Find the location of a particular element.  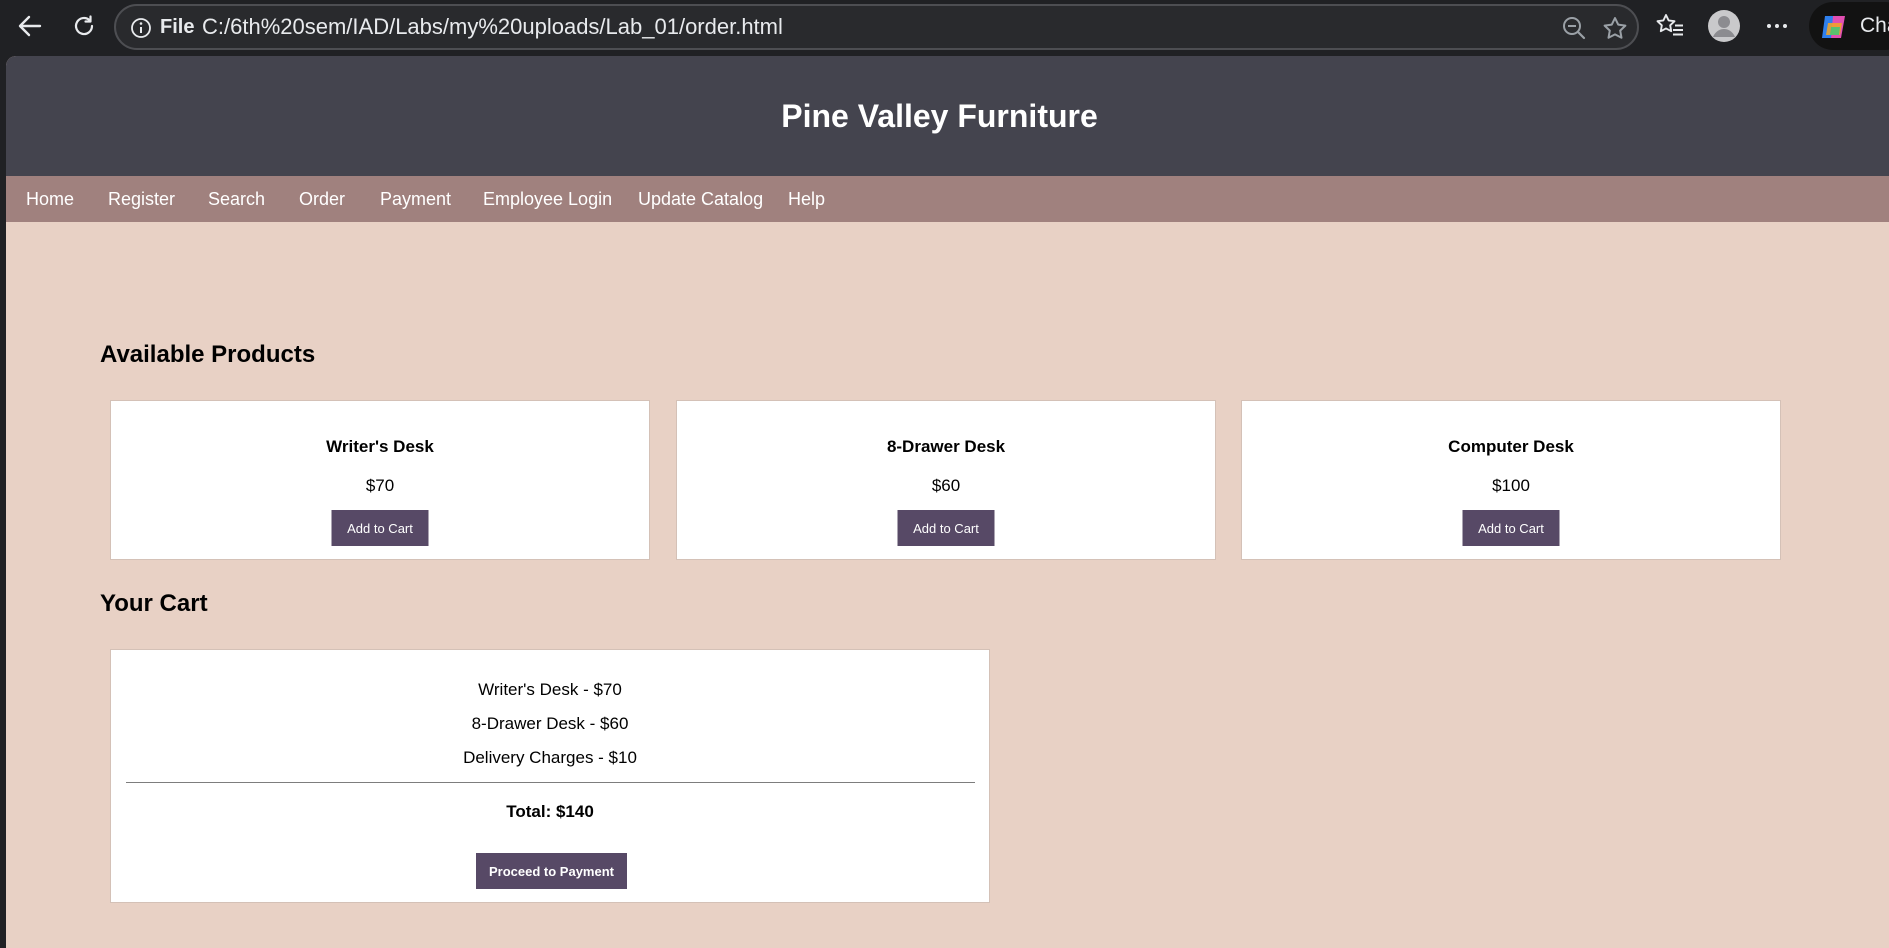

nav-help: Help is located at coordinates (806, 199).